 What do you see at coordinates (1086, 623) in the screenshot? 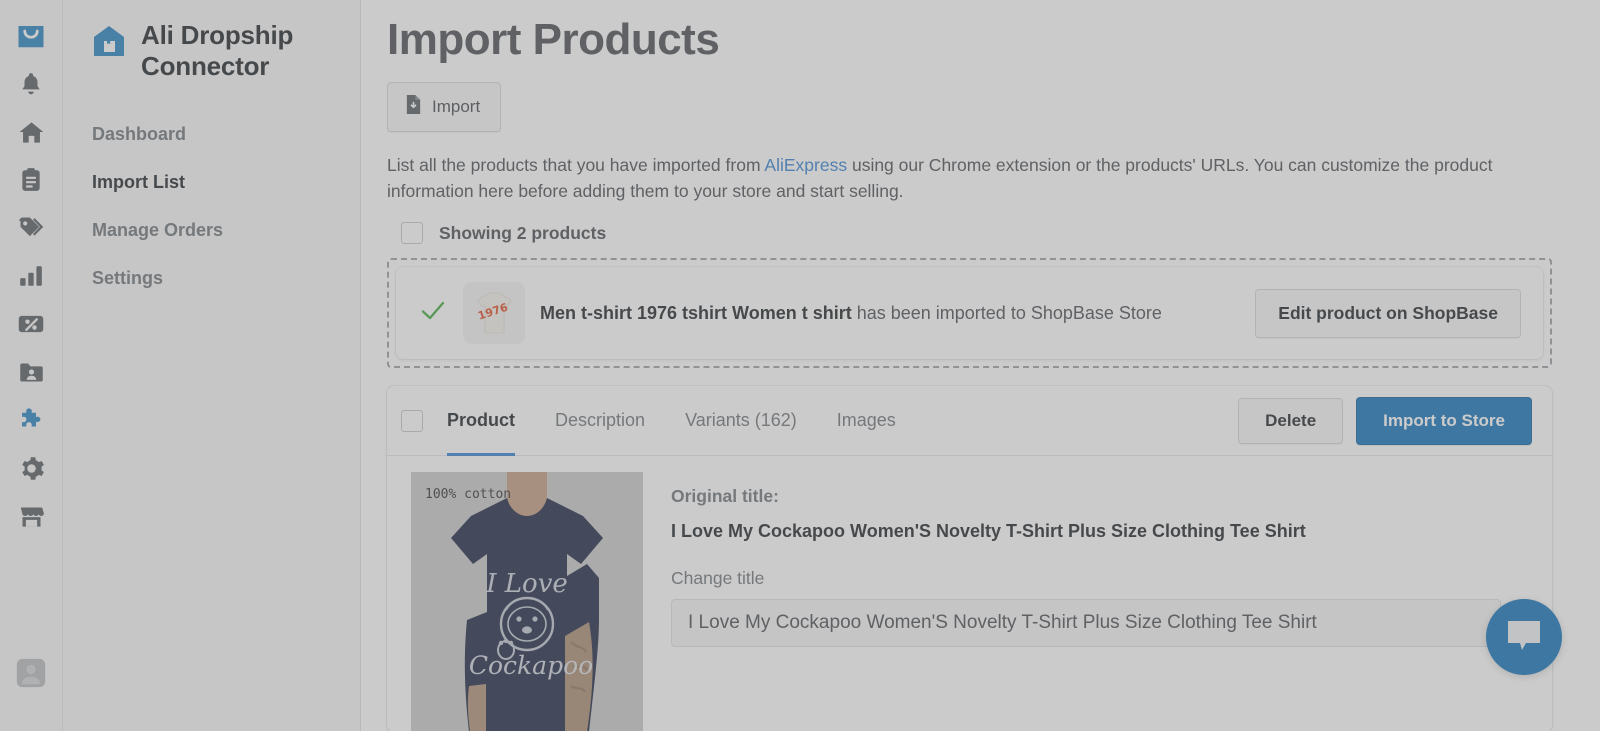
I see `change-title-input` at bounding box center [1086, 623].